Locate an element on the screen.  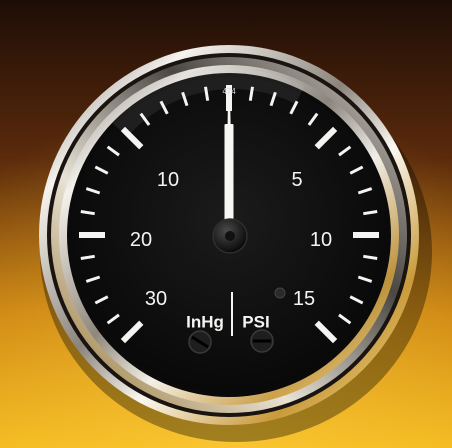
screw-left is located at coordinates (200, 342).